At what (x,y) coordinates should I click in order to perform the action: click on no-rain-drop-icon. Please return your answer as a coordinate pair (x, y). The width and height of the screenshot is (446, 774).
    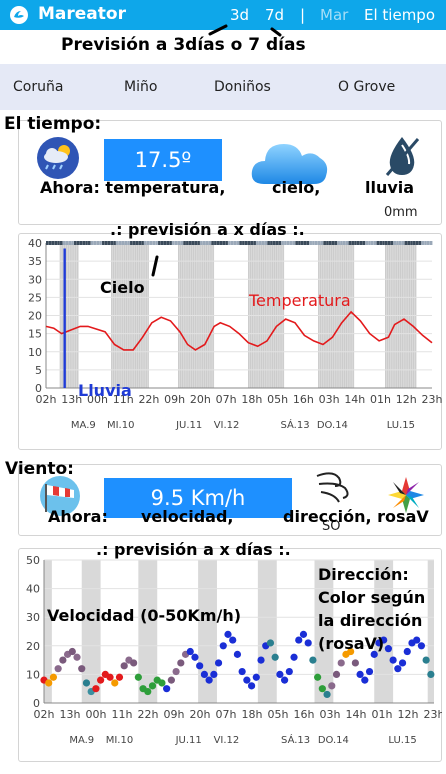
    Looking at the image, I should click on (402, 156).